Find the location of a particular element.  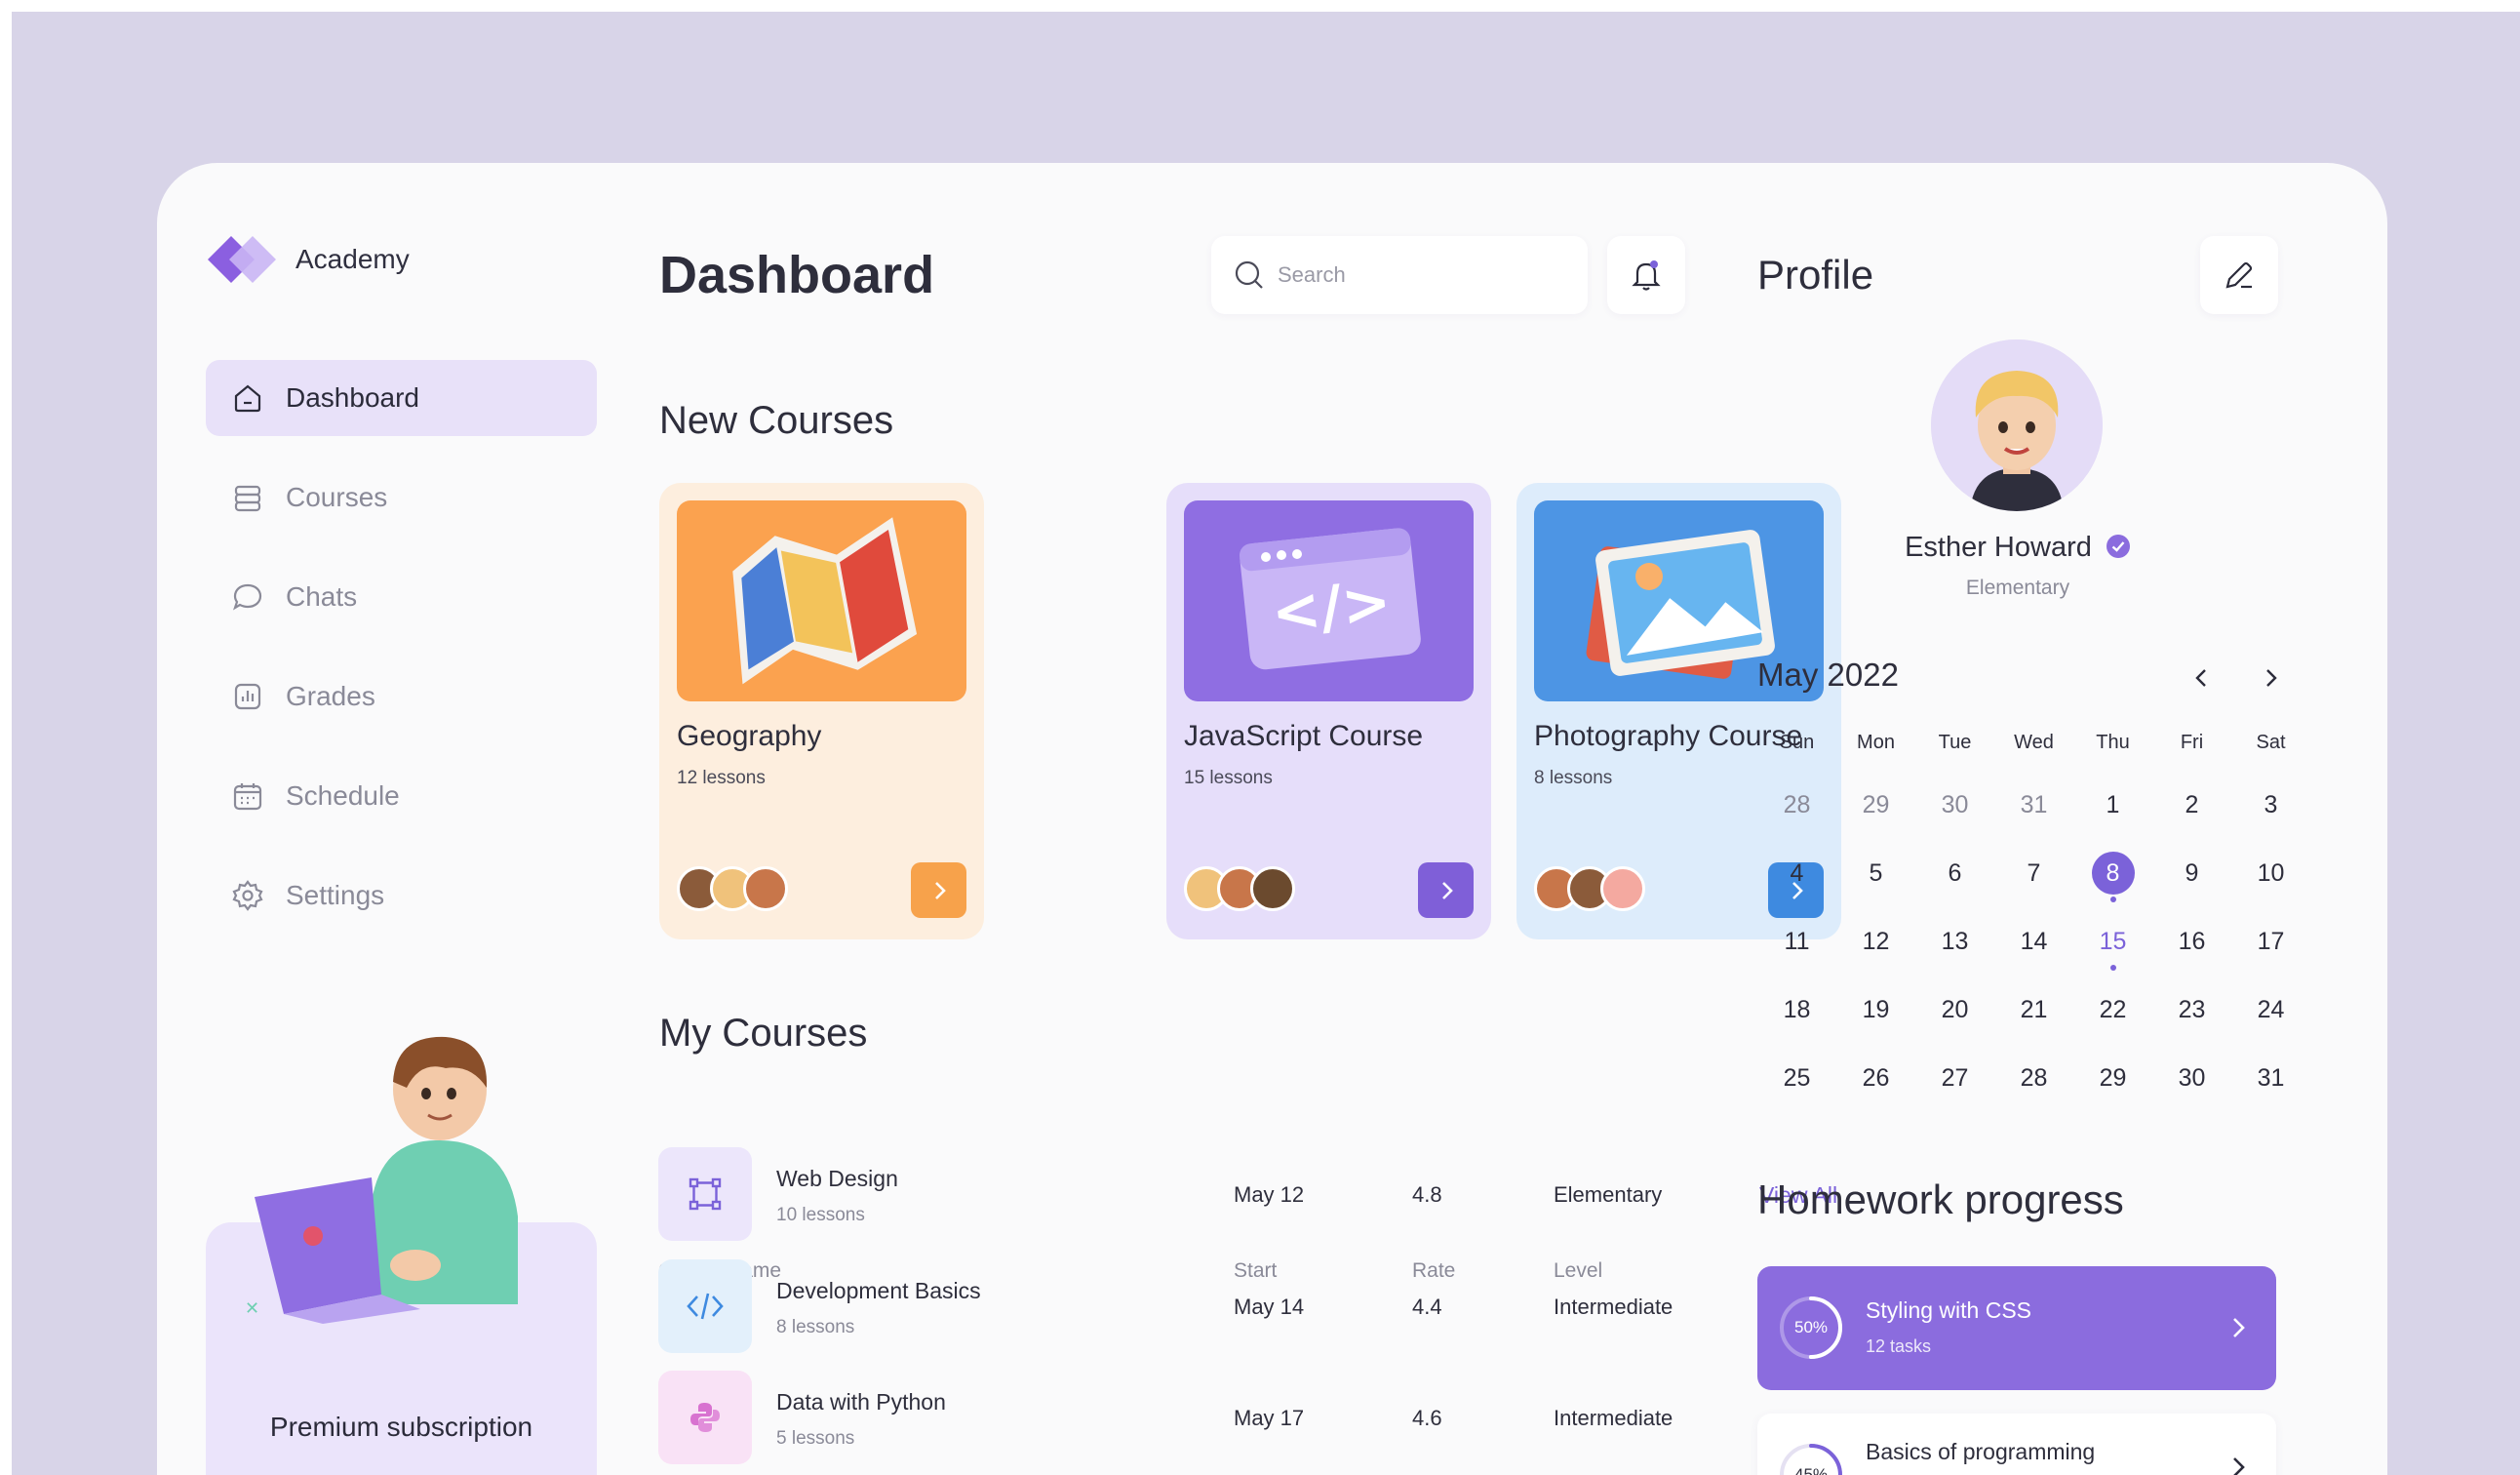

calendar-day: 20 is located at coordinates (1954, 1009).